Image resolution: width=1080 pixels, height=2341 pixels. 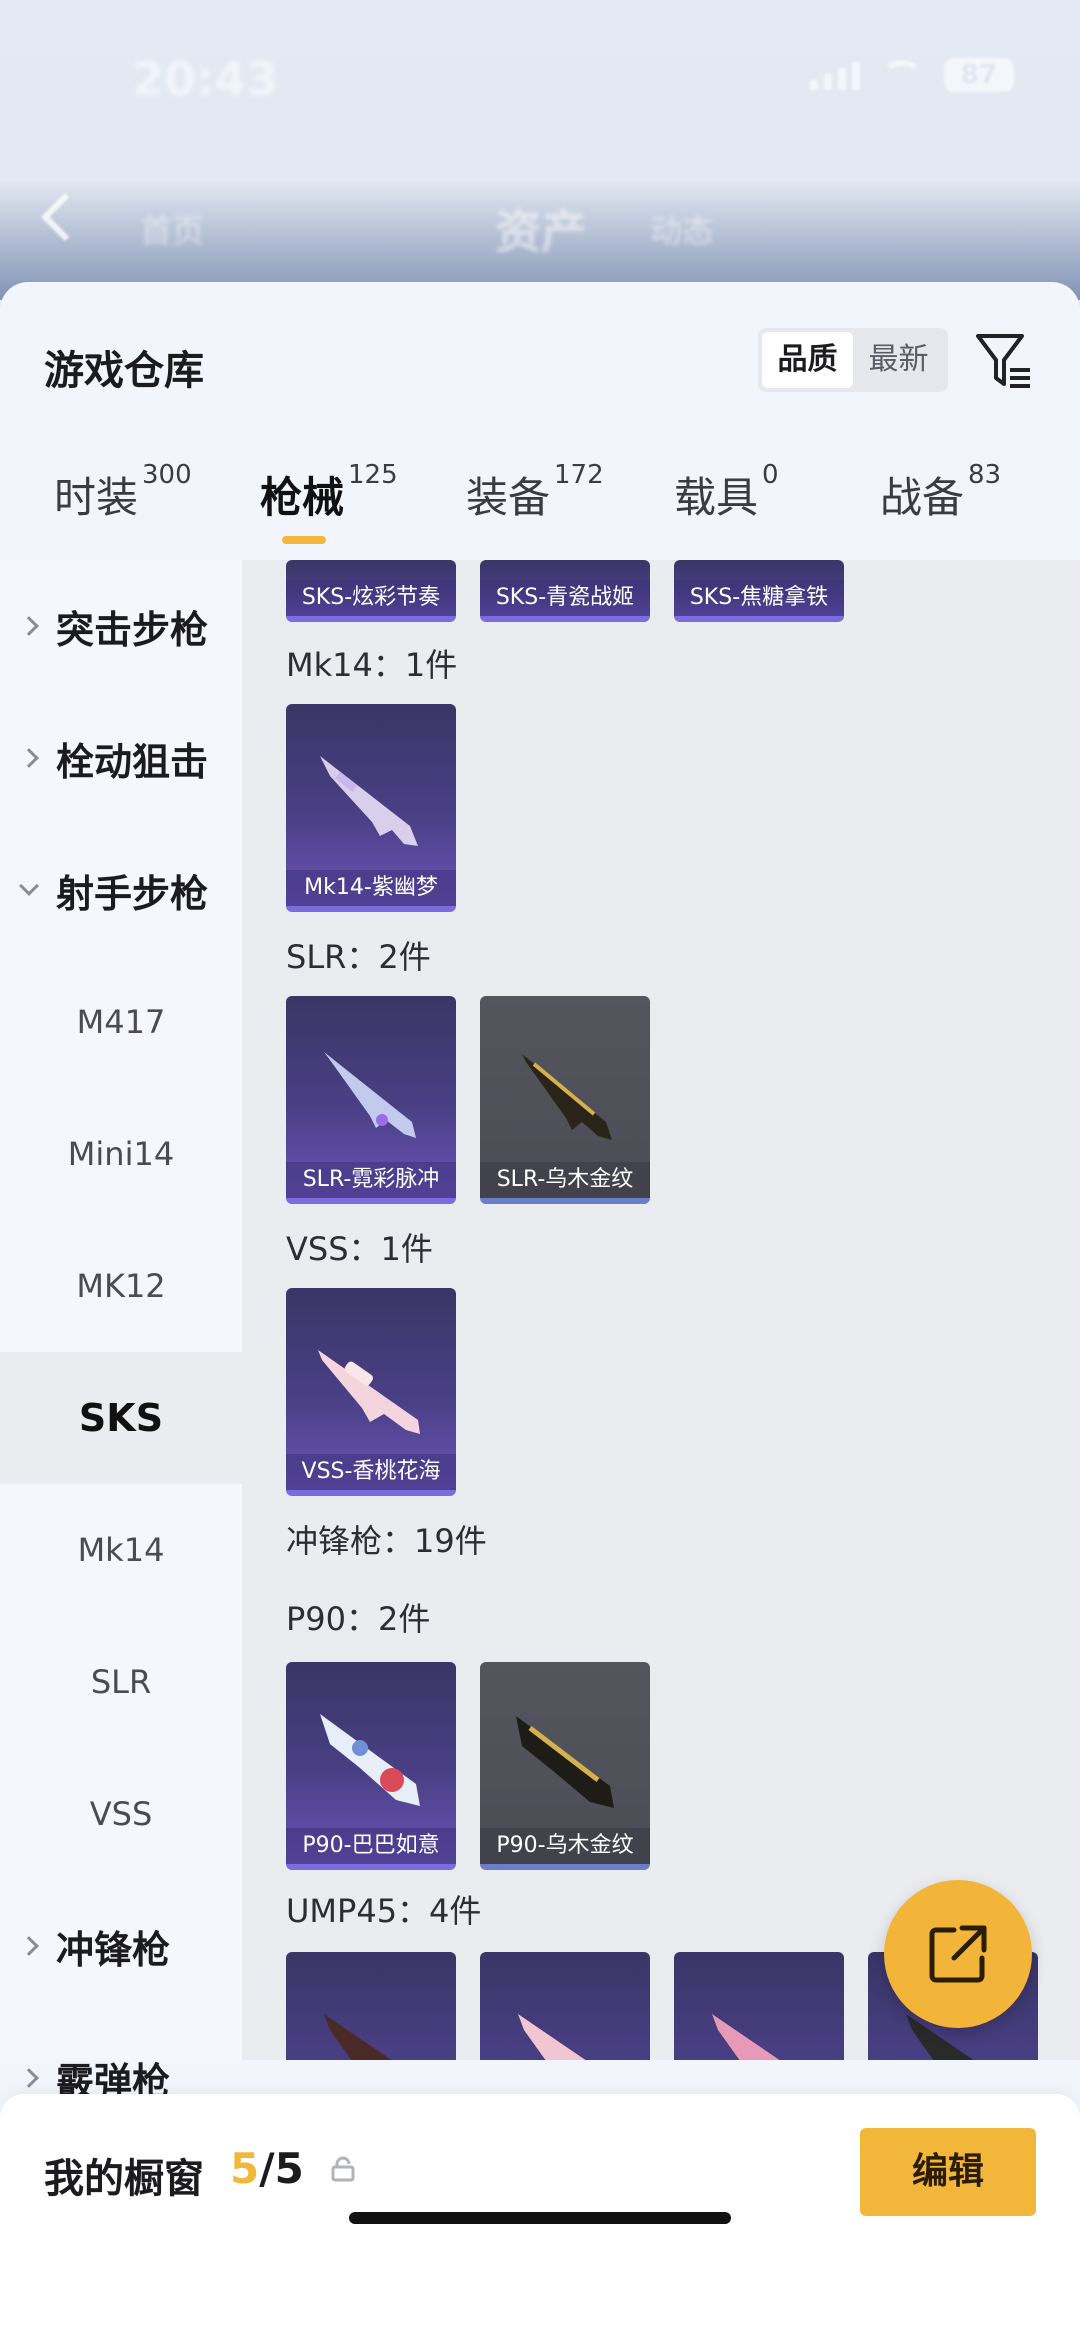 I want to click on sidebar-item-label: Mk14, so click(x=121, y=1550).